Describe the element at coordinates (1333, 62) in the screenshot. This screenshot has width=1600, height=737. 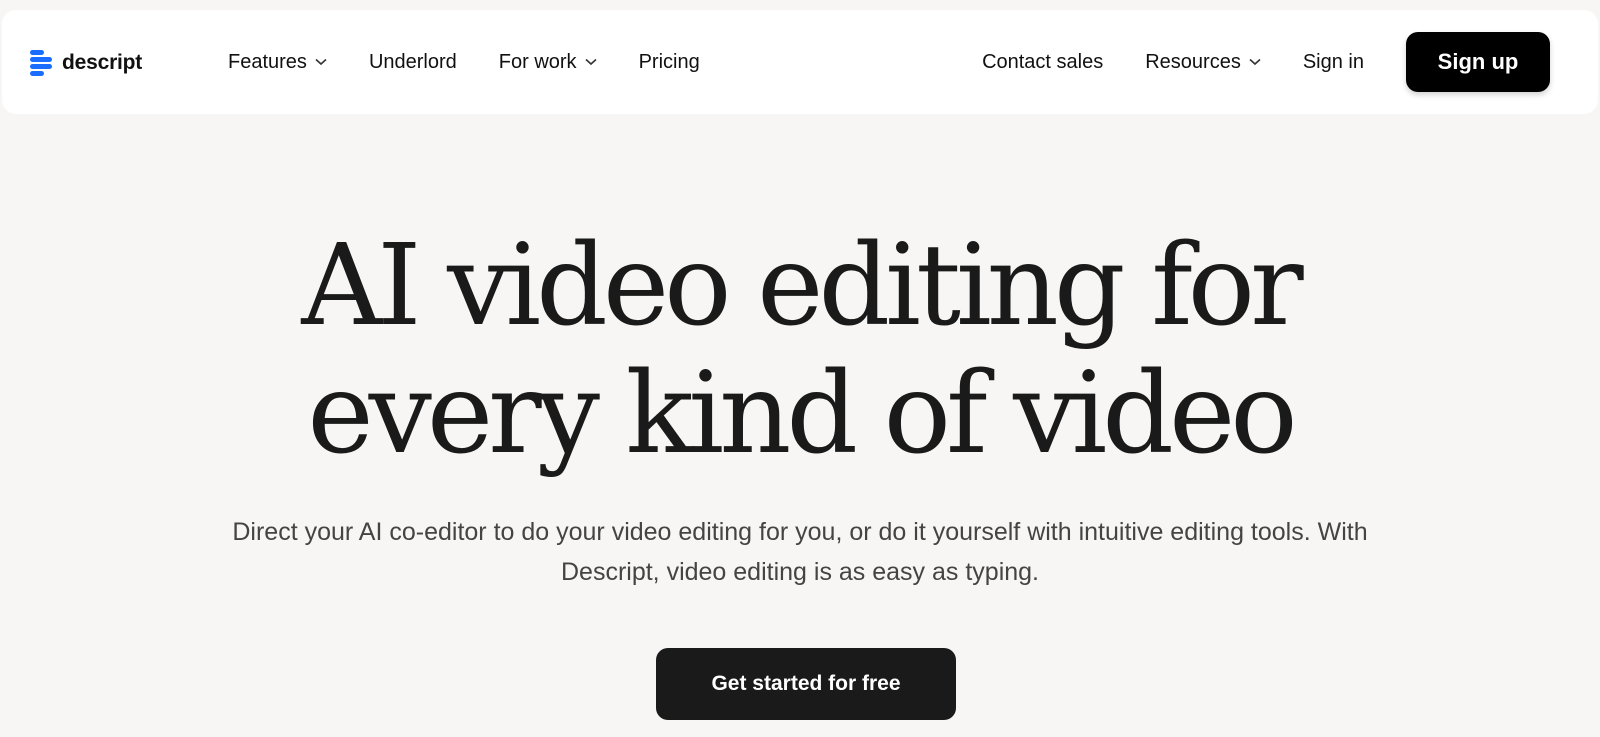
I see `nav-item-sign-in: Sign in` at that location.